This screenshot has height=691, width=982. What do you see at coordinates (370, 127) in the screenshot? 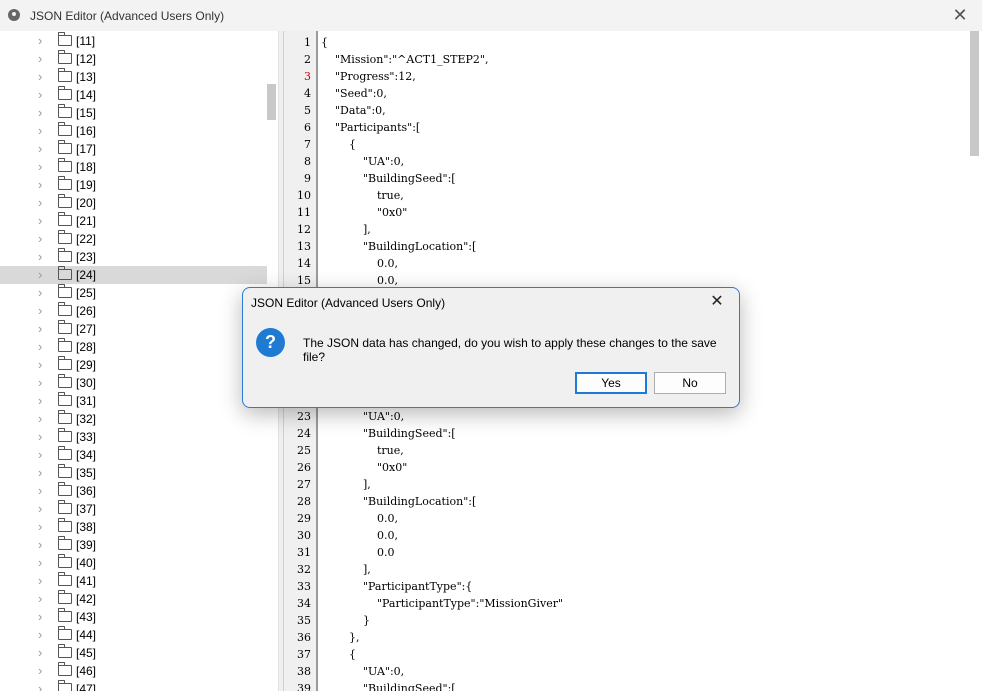
I see `code-line: "Participants":[` at bounding box center [370, 127].